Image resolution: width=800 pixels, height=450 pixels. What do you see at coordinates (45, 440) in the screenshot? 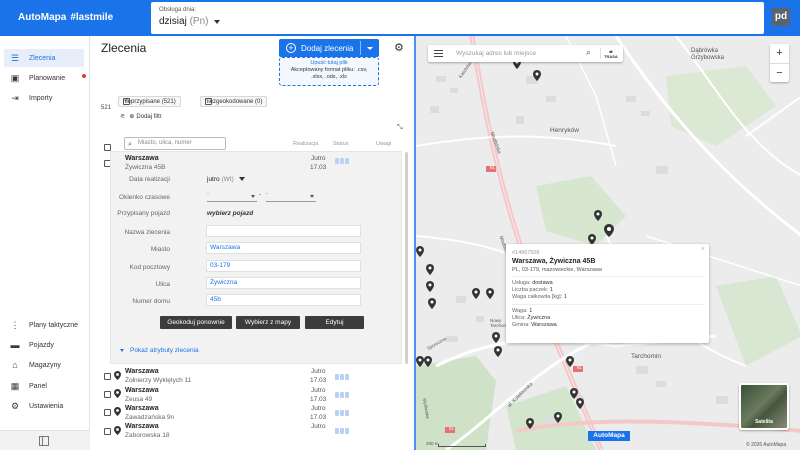
I see `collapse-sidebar-button` at bounding box center [45, 440].